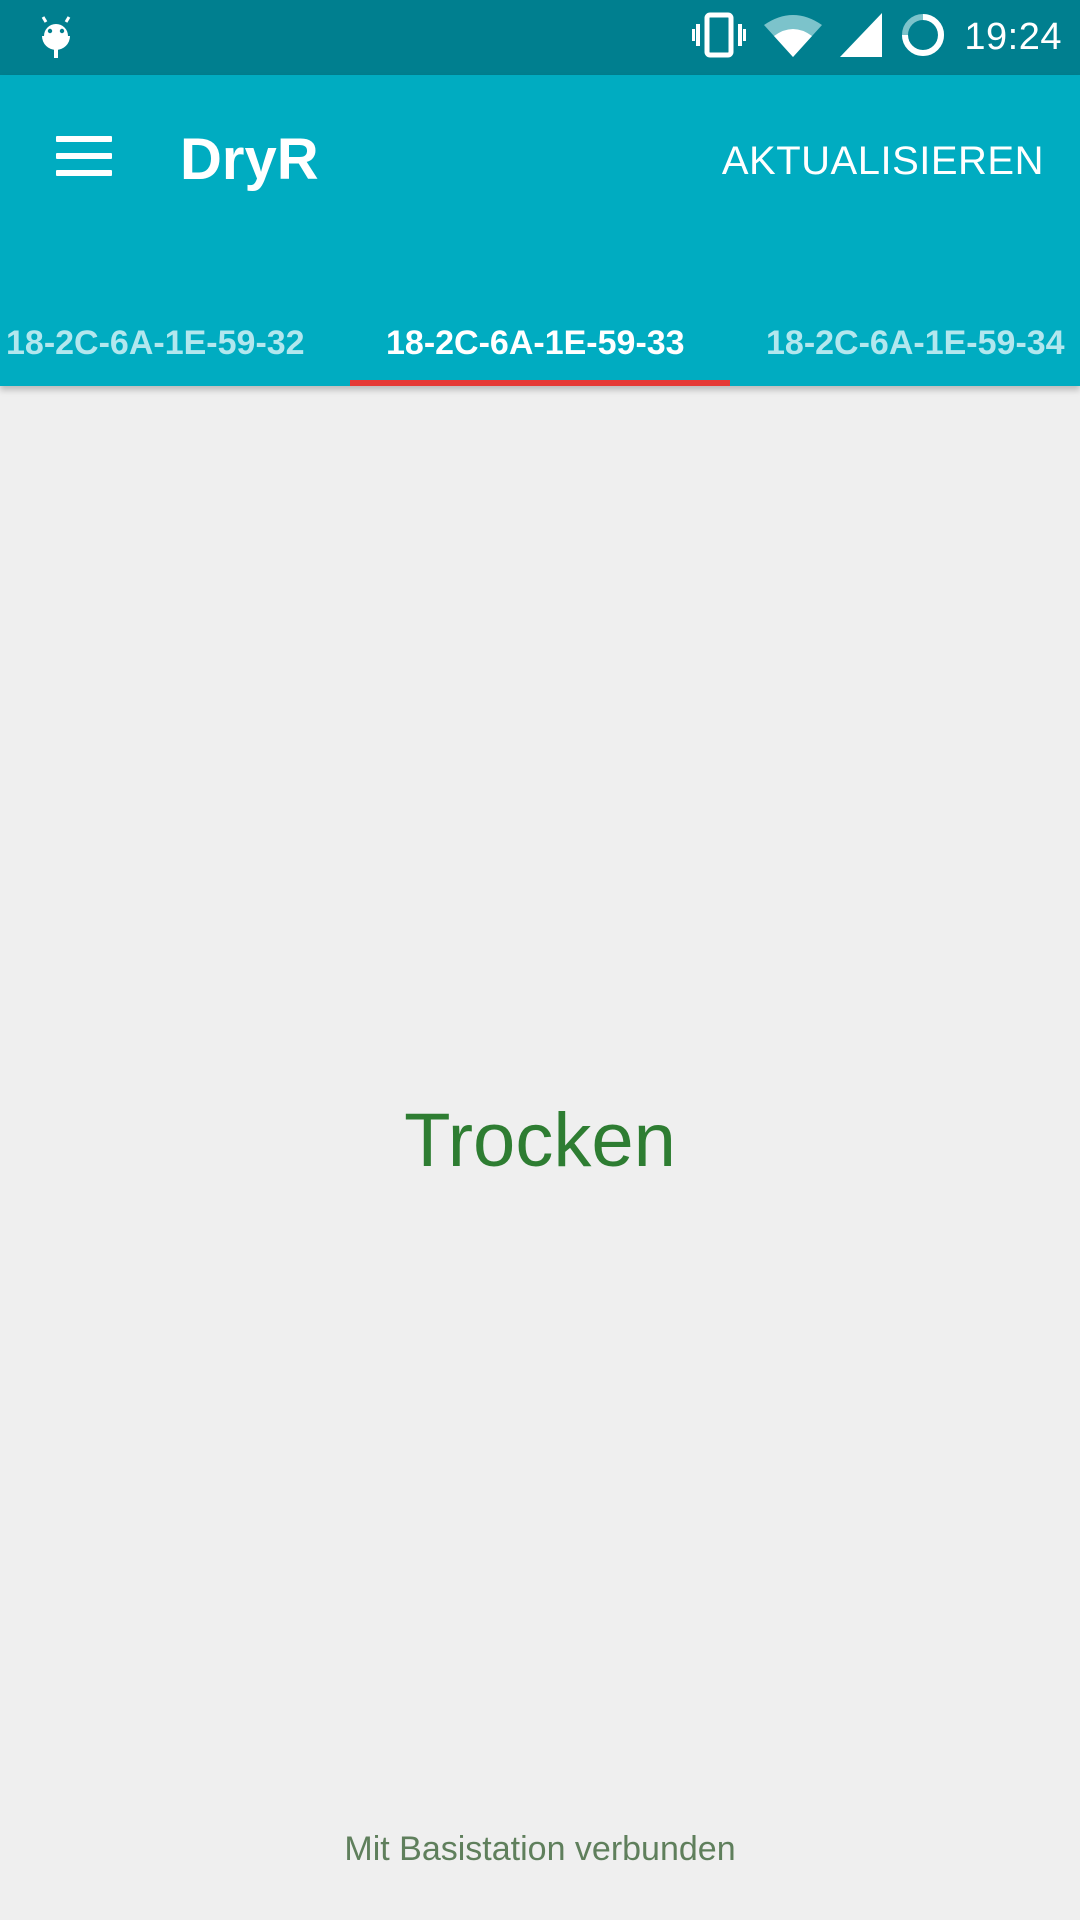 The height and width of the screenshot is (1920, 1080). Describe the element at coordinates (923, 37) in the screenshot. I see `sync-ring-icon` at that location.